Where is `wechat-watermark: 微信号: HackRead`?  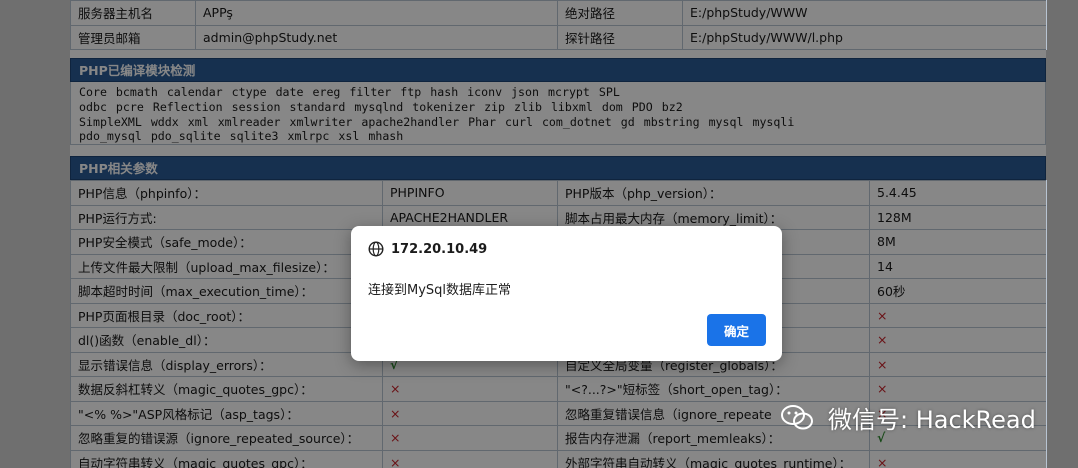 wechat-watermark: 微信号: HackRead is located at coordinates (908, 417).